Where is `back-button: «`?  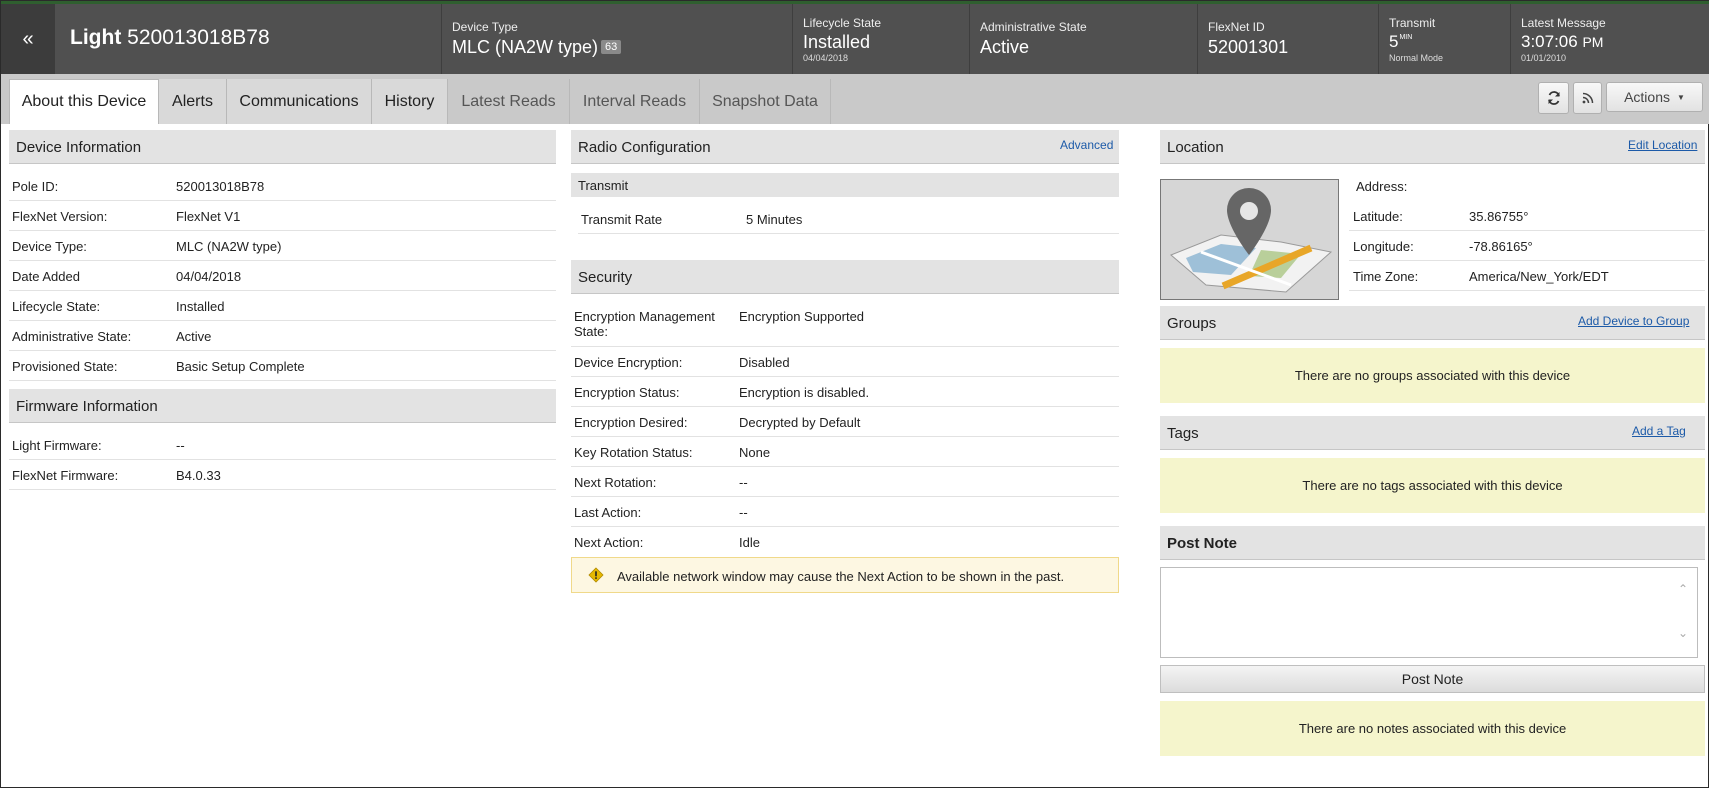
back-button: « is located at coordinates (28, 39).